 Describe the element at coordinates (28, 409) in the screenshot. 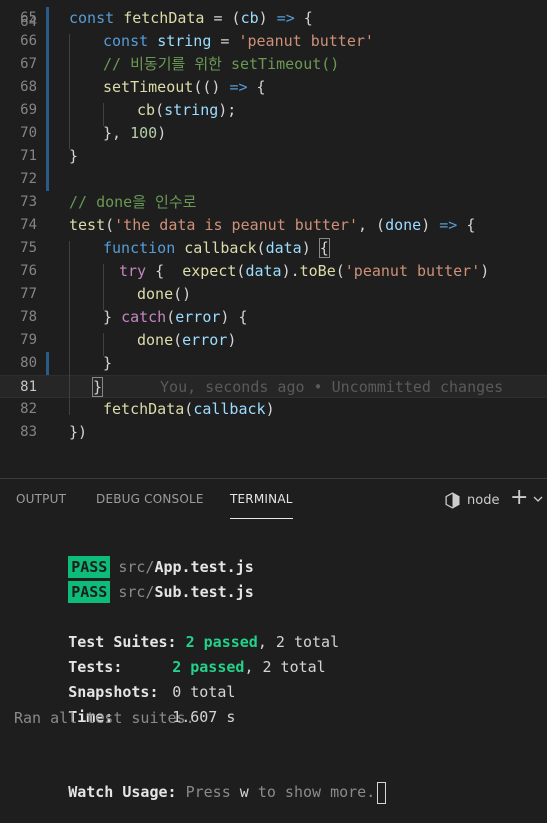

I see `line-number: 82` at that location.